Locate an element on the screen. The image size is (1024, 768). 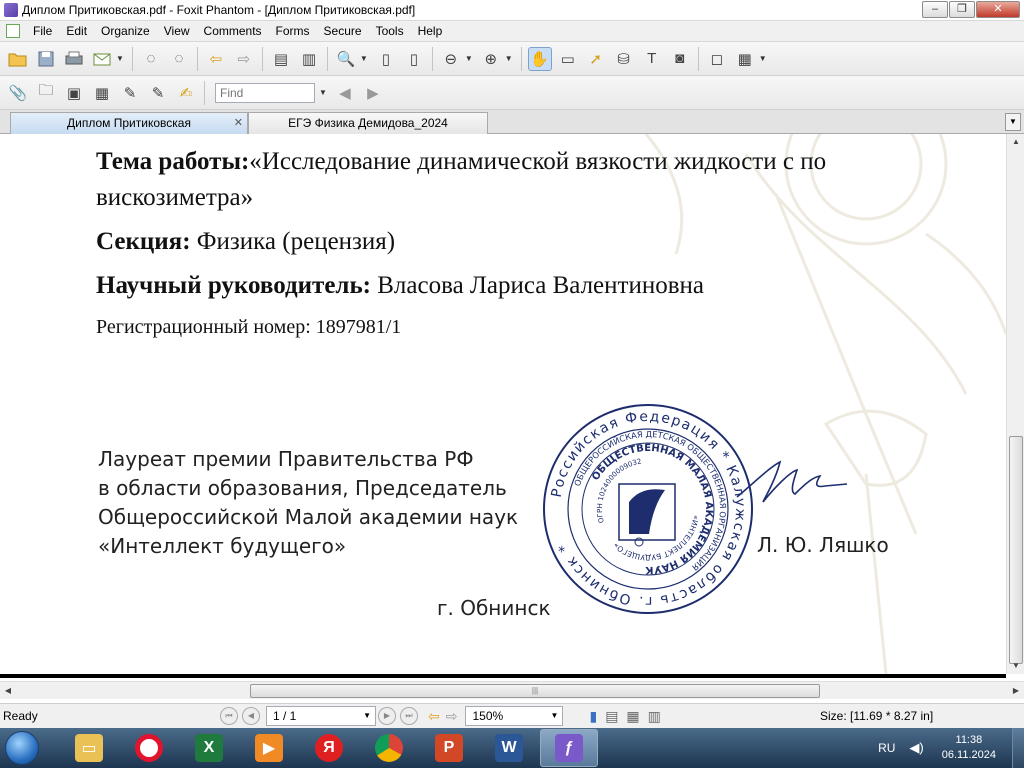
foxit-app-icon is located at coordinates (11, 10).